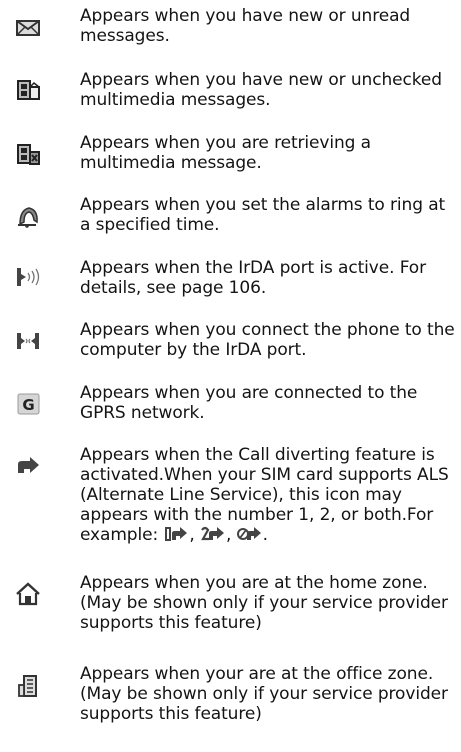 The width and height of the screenshot is (461, 752). Describe the element at coordinates (28, 216) in the screenshot. I see `alarm-bell-icon` at that location.